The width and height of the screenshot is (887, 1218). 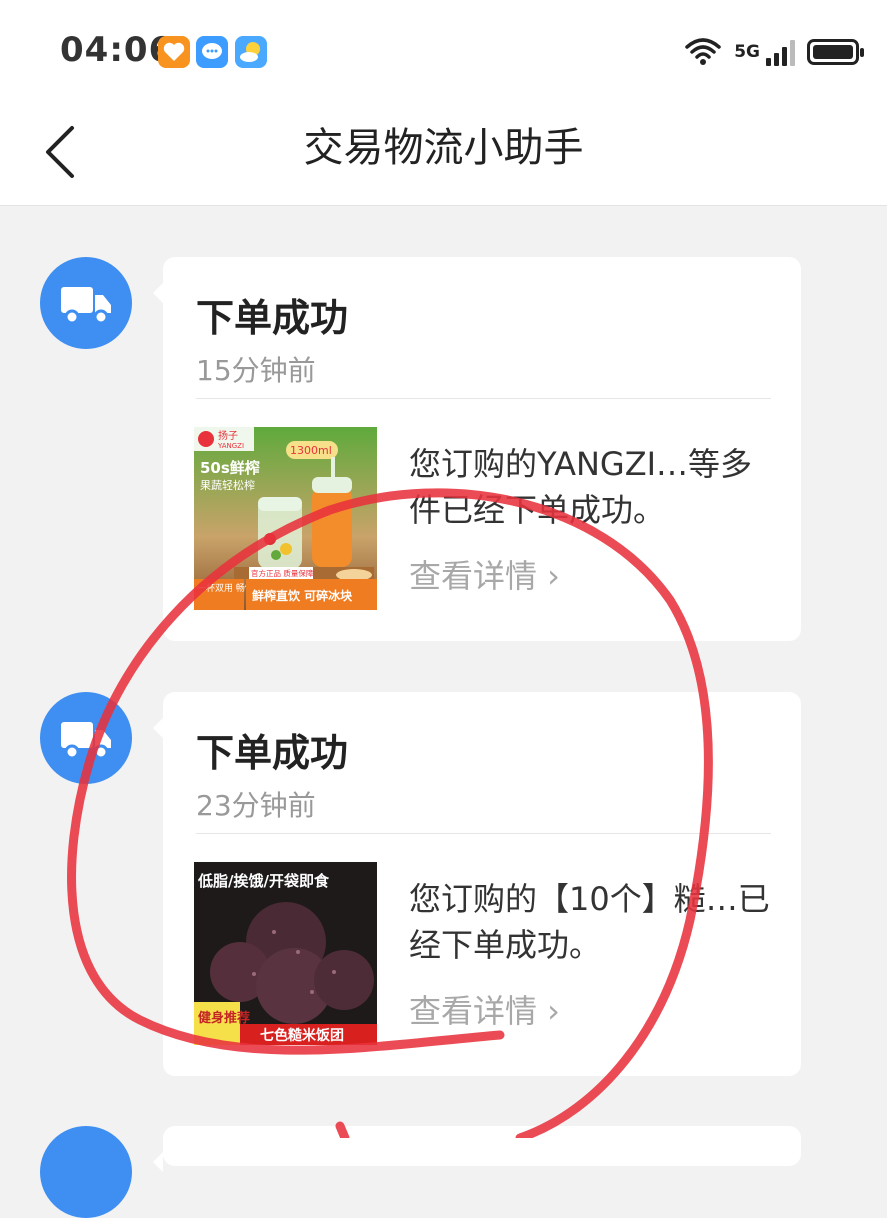 What do you see at coordinates (581, 487) in the screenshot?
I see `card-message-text: 您订购的YANGZI…等多件已经下单成功。` at bounding box center [581, 487].